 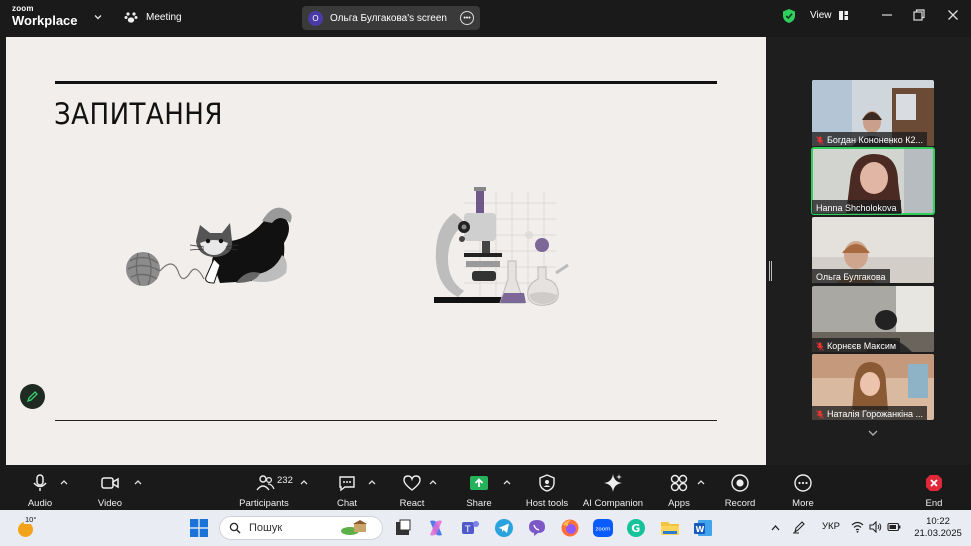 I want to click on video-camera-icon, so click(x=110, y=483).